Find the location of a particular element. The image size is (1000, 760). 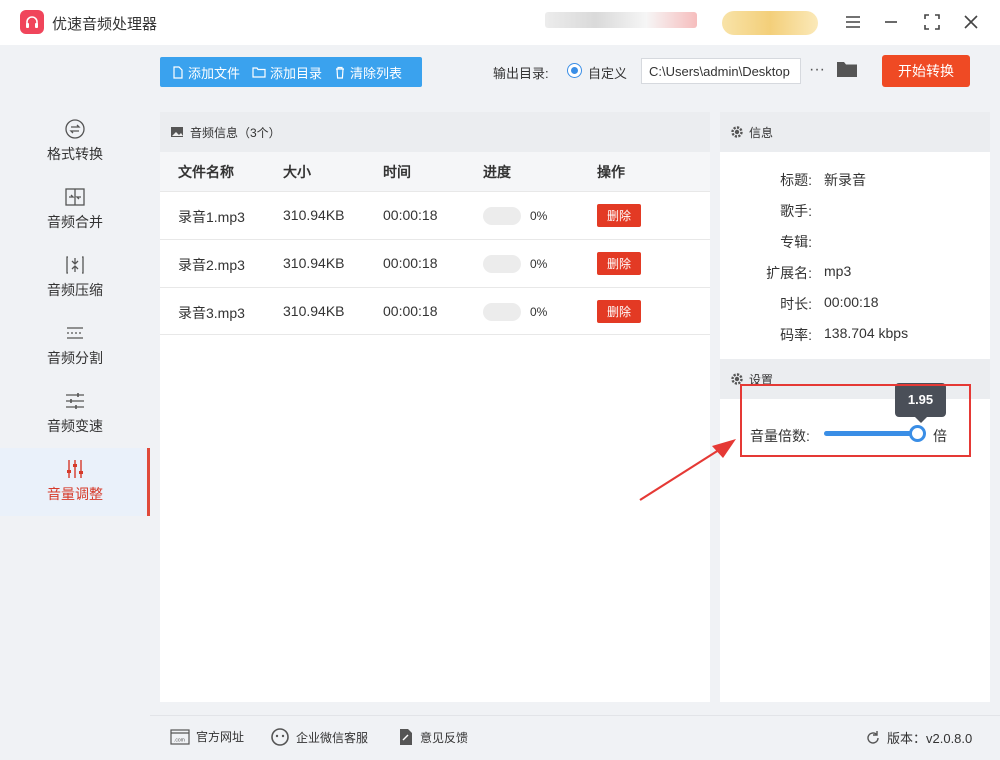

image-icon is located at coordinates (177, 132).